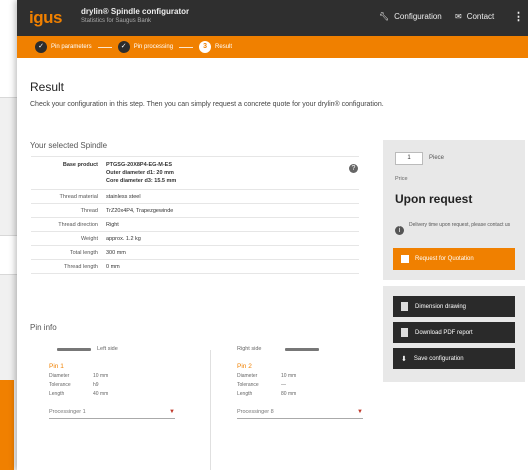 The image size is (528, 470). What do you see at coordinates (399, 230) in the screenshot?
I see `info-icon: i` at bounding box center [399, 230].